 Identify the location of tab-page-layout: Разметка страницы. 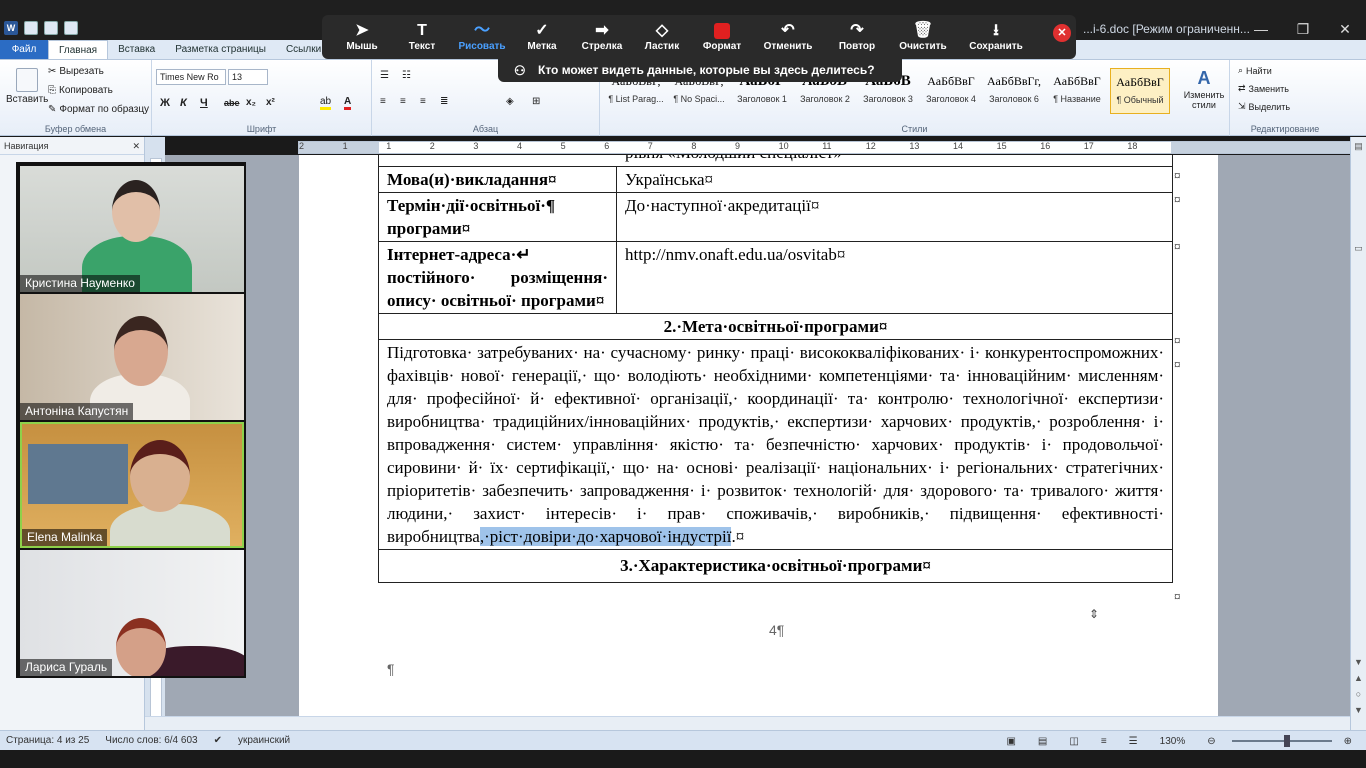
(220, 49).